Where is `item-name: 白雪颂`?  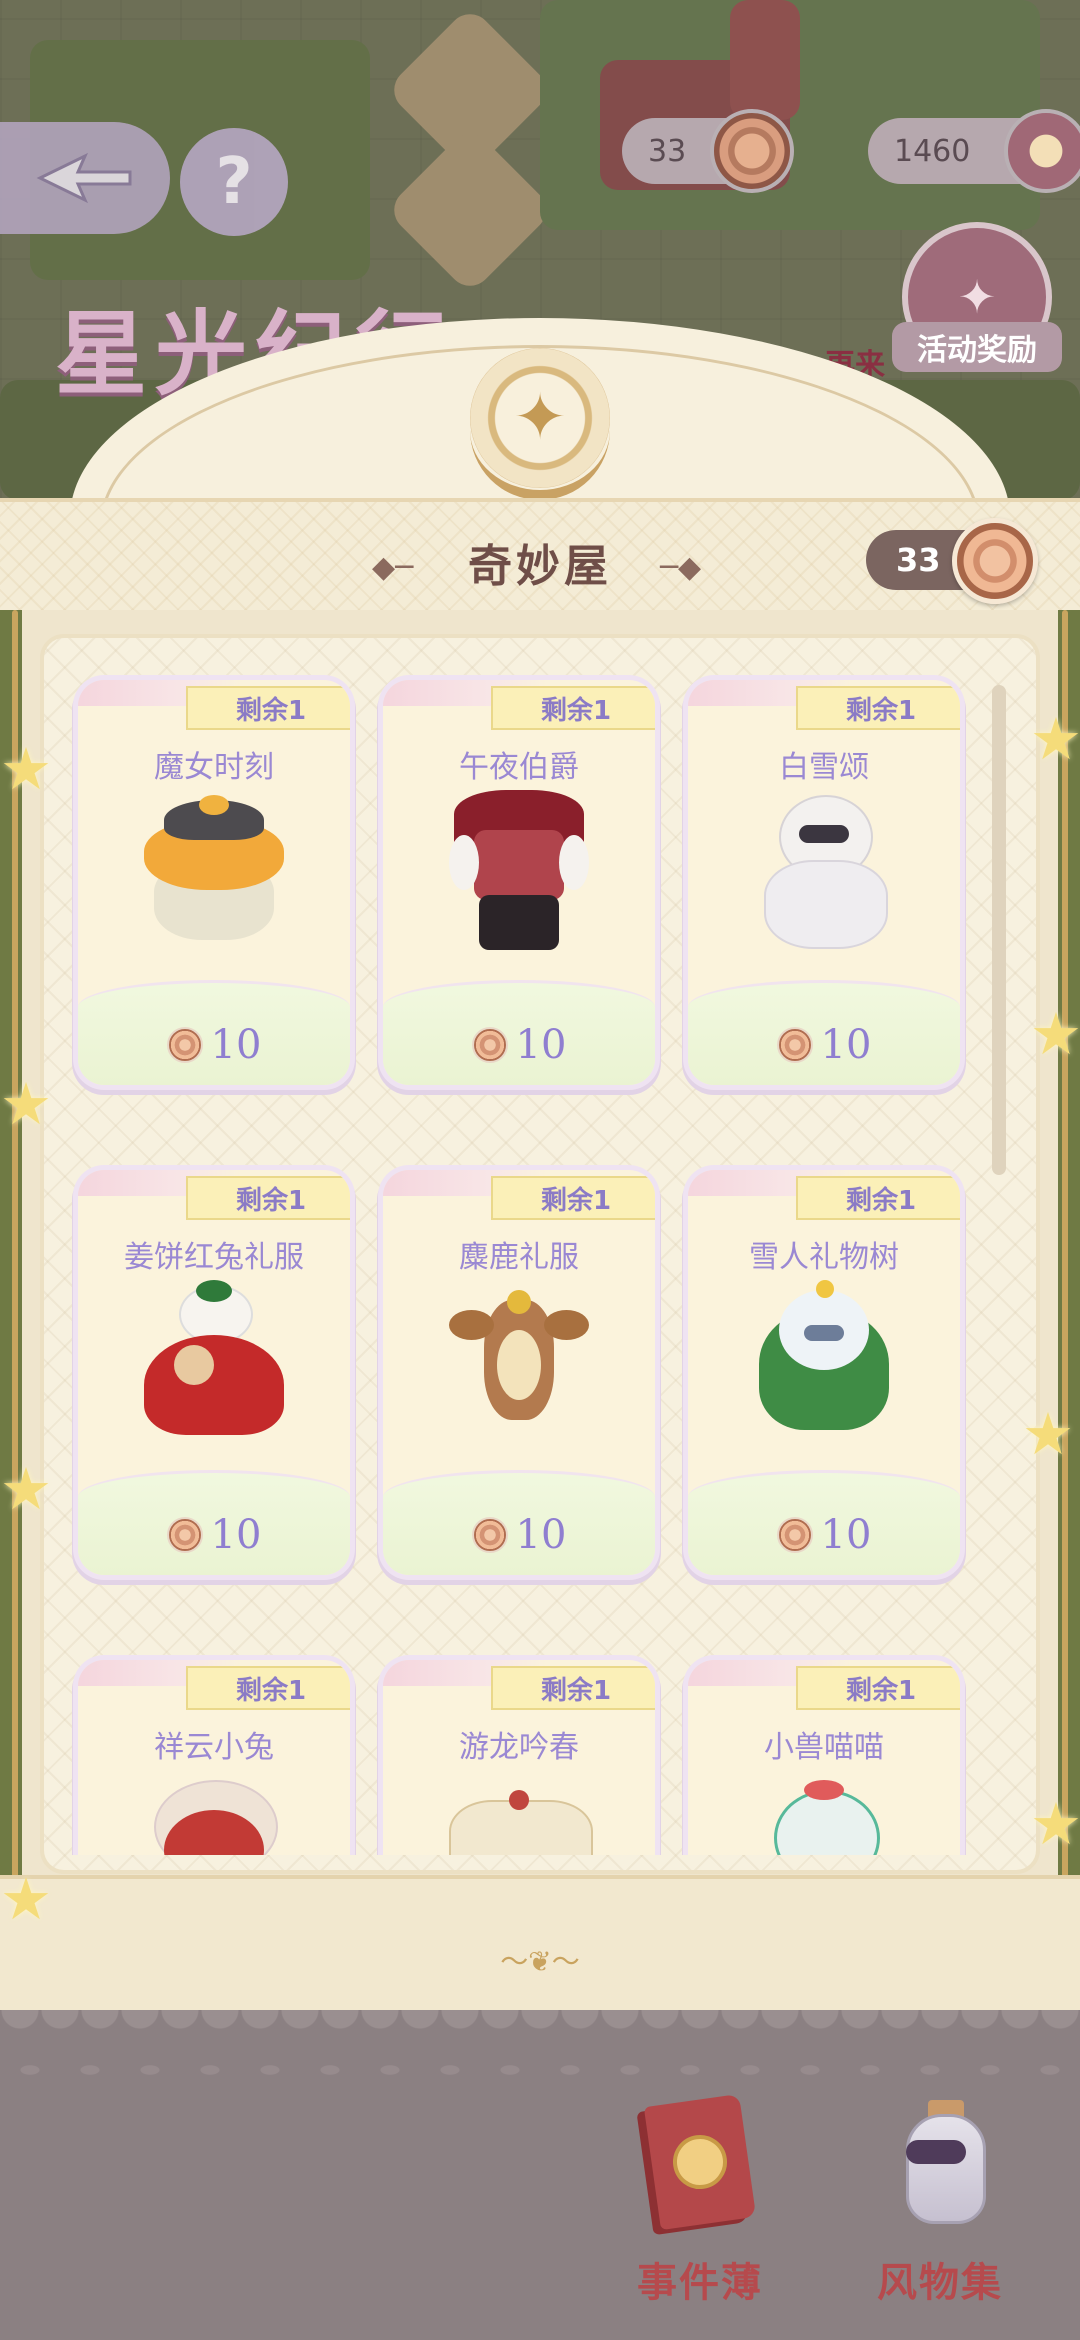
item-name: 白雪颂 is located at coordinates (824, 767).